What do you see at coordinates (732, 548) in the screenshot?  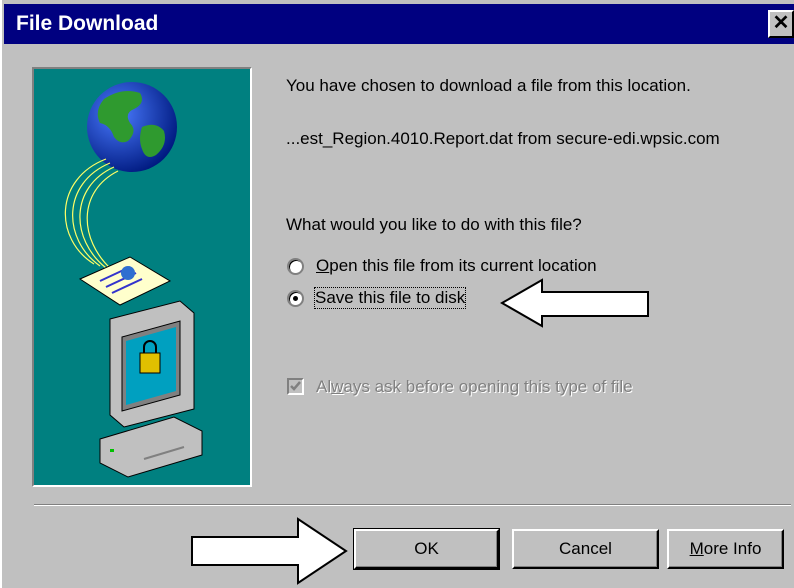 I see `more-info-rest: ore Info` at bounding box center [732, 548].